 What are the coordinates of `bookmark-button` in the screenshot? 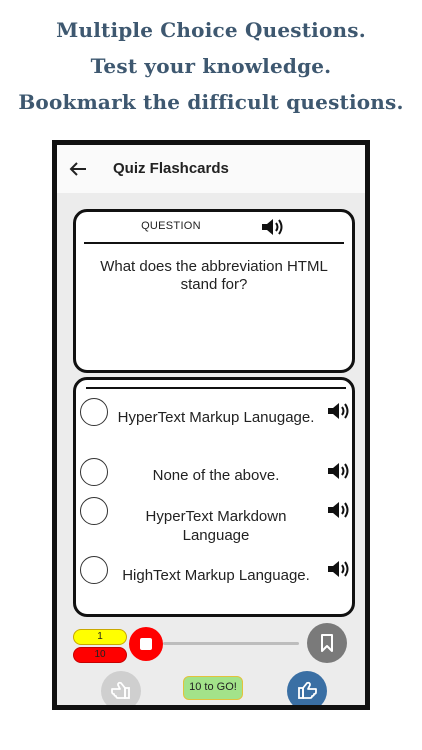 It's located at (327, 643).